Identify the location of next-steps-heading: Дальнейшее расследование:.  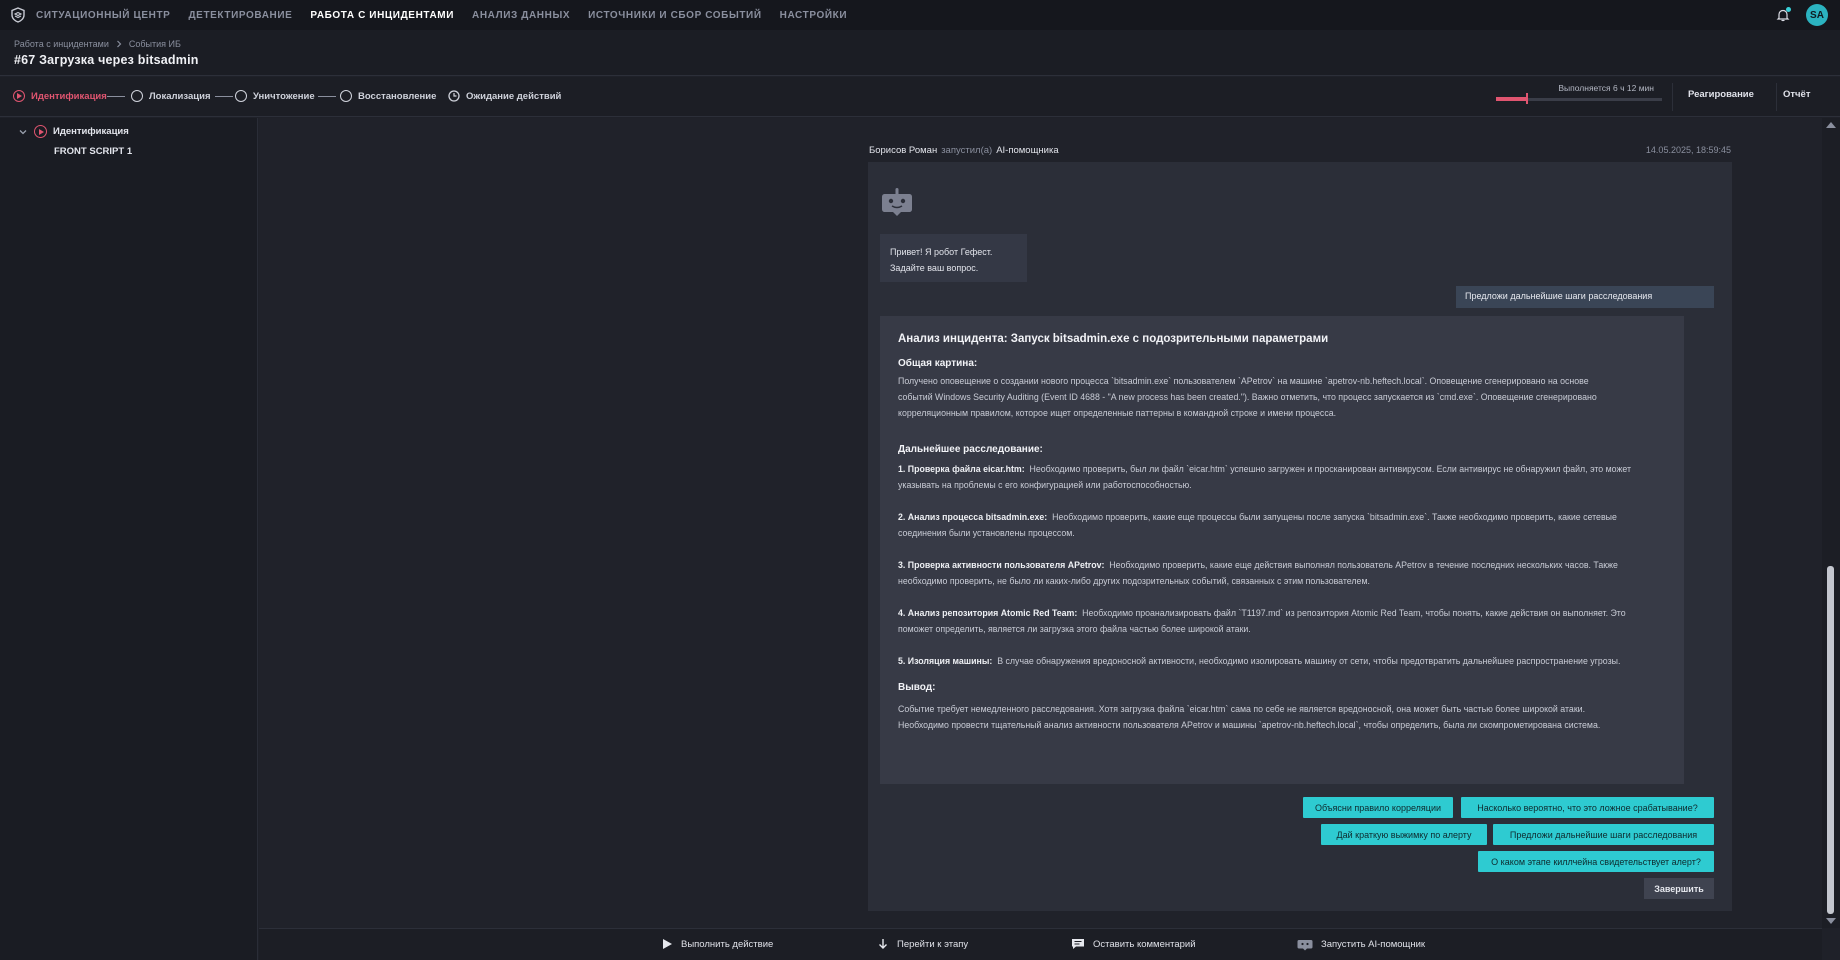
(970, 449).